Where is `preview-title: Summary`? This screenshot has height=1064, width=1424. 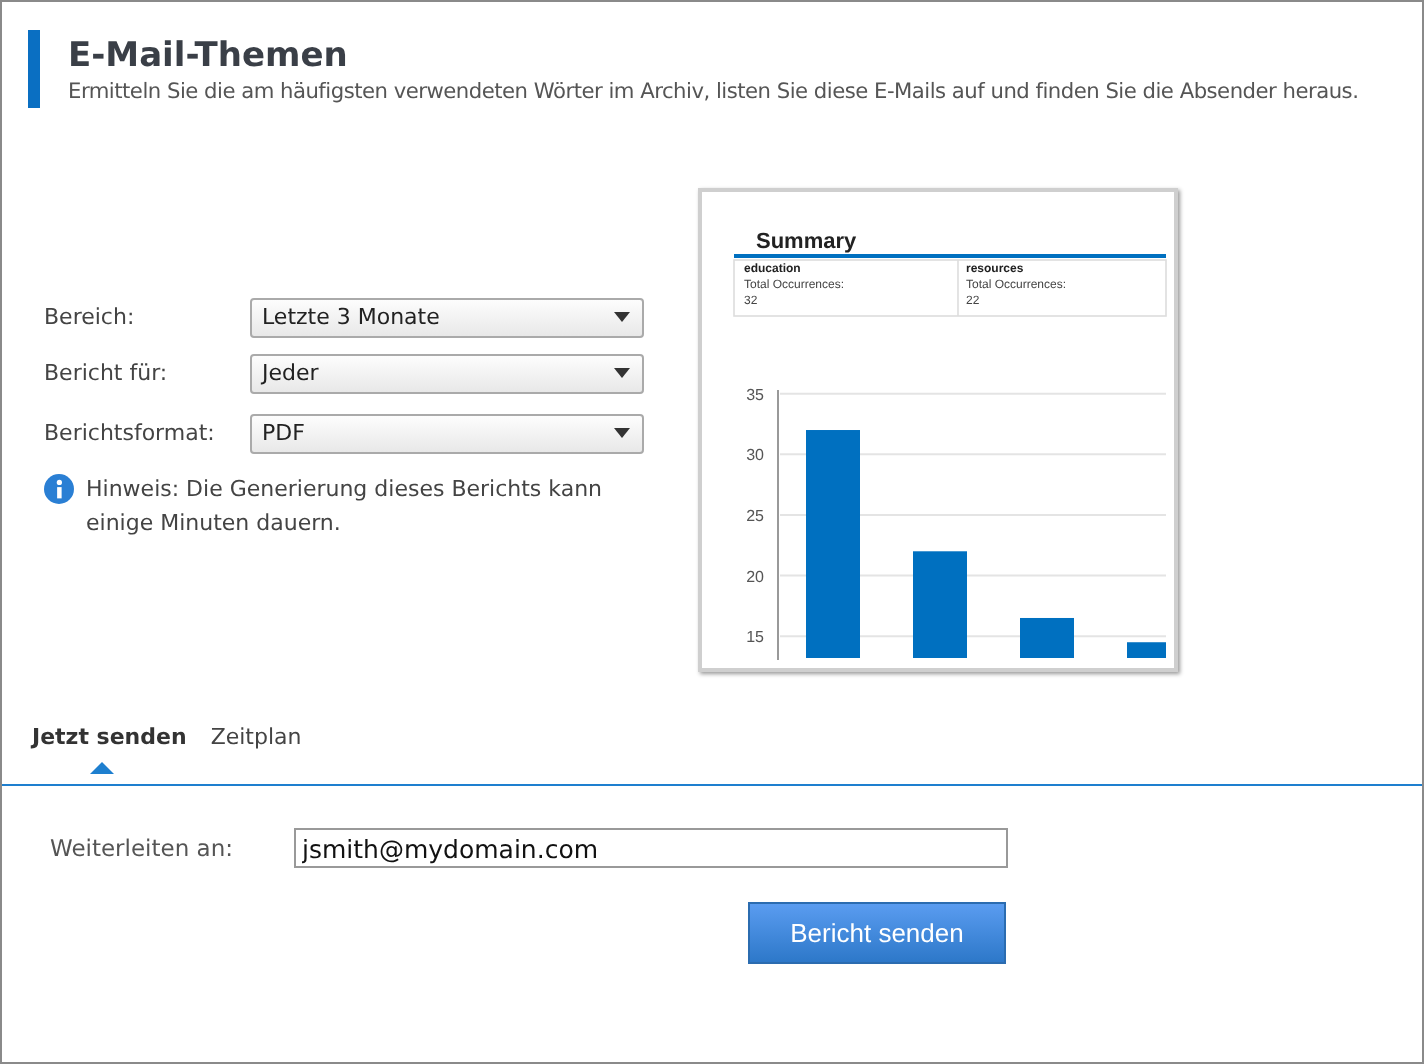 preview-title: Summary is located at coordinates (806, 242).